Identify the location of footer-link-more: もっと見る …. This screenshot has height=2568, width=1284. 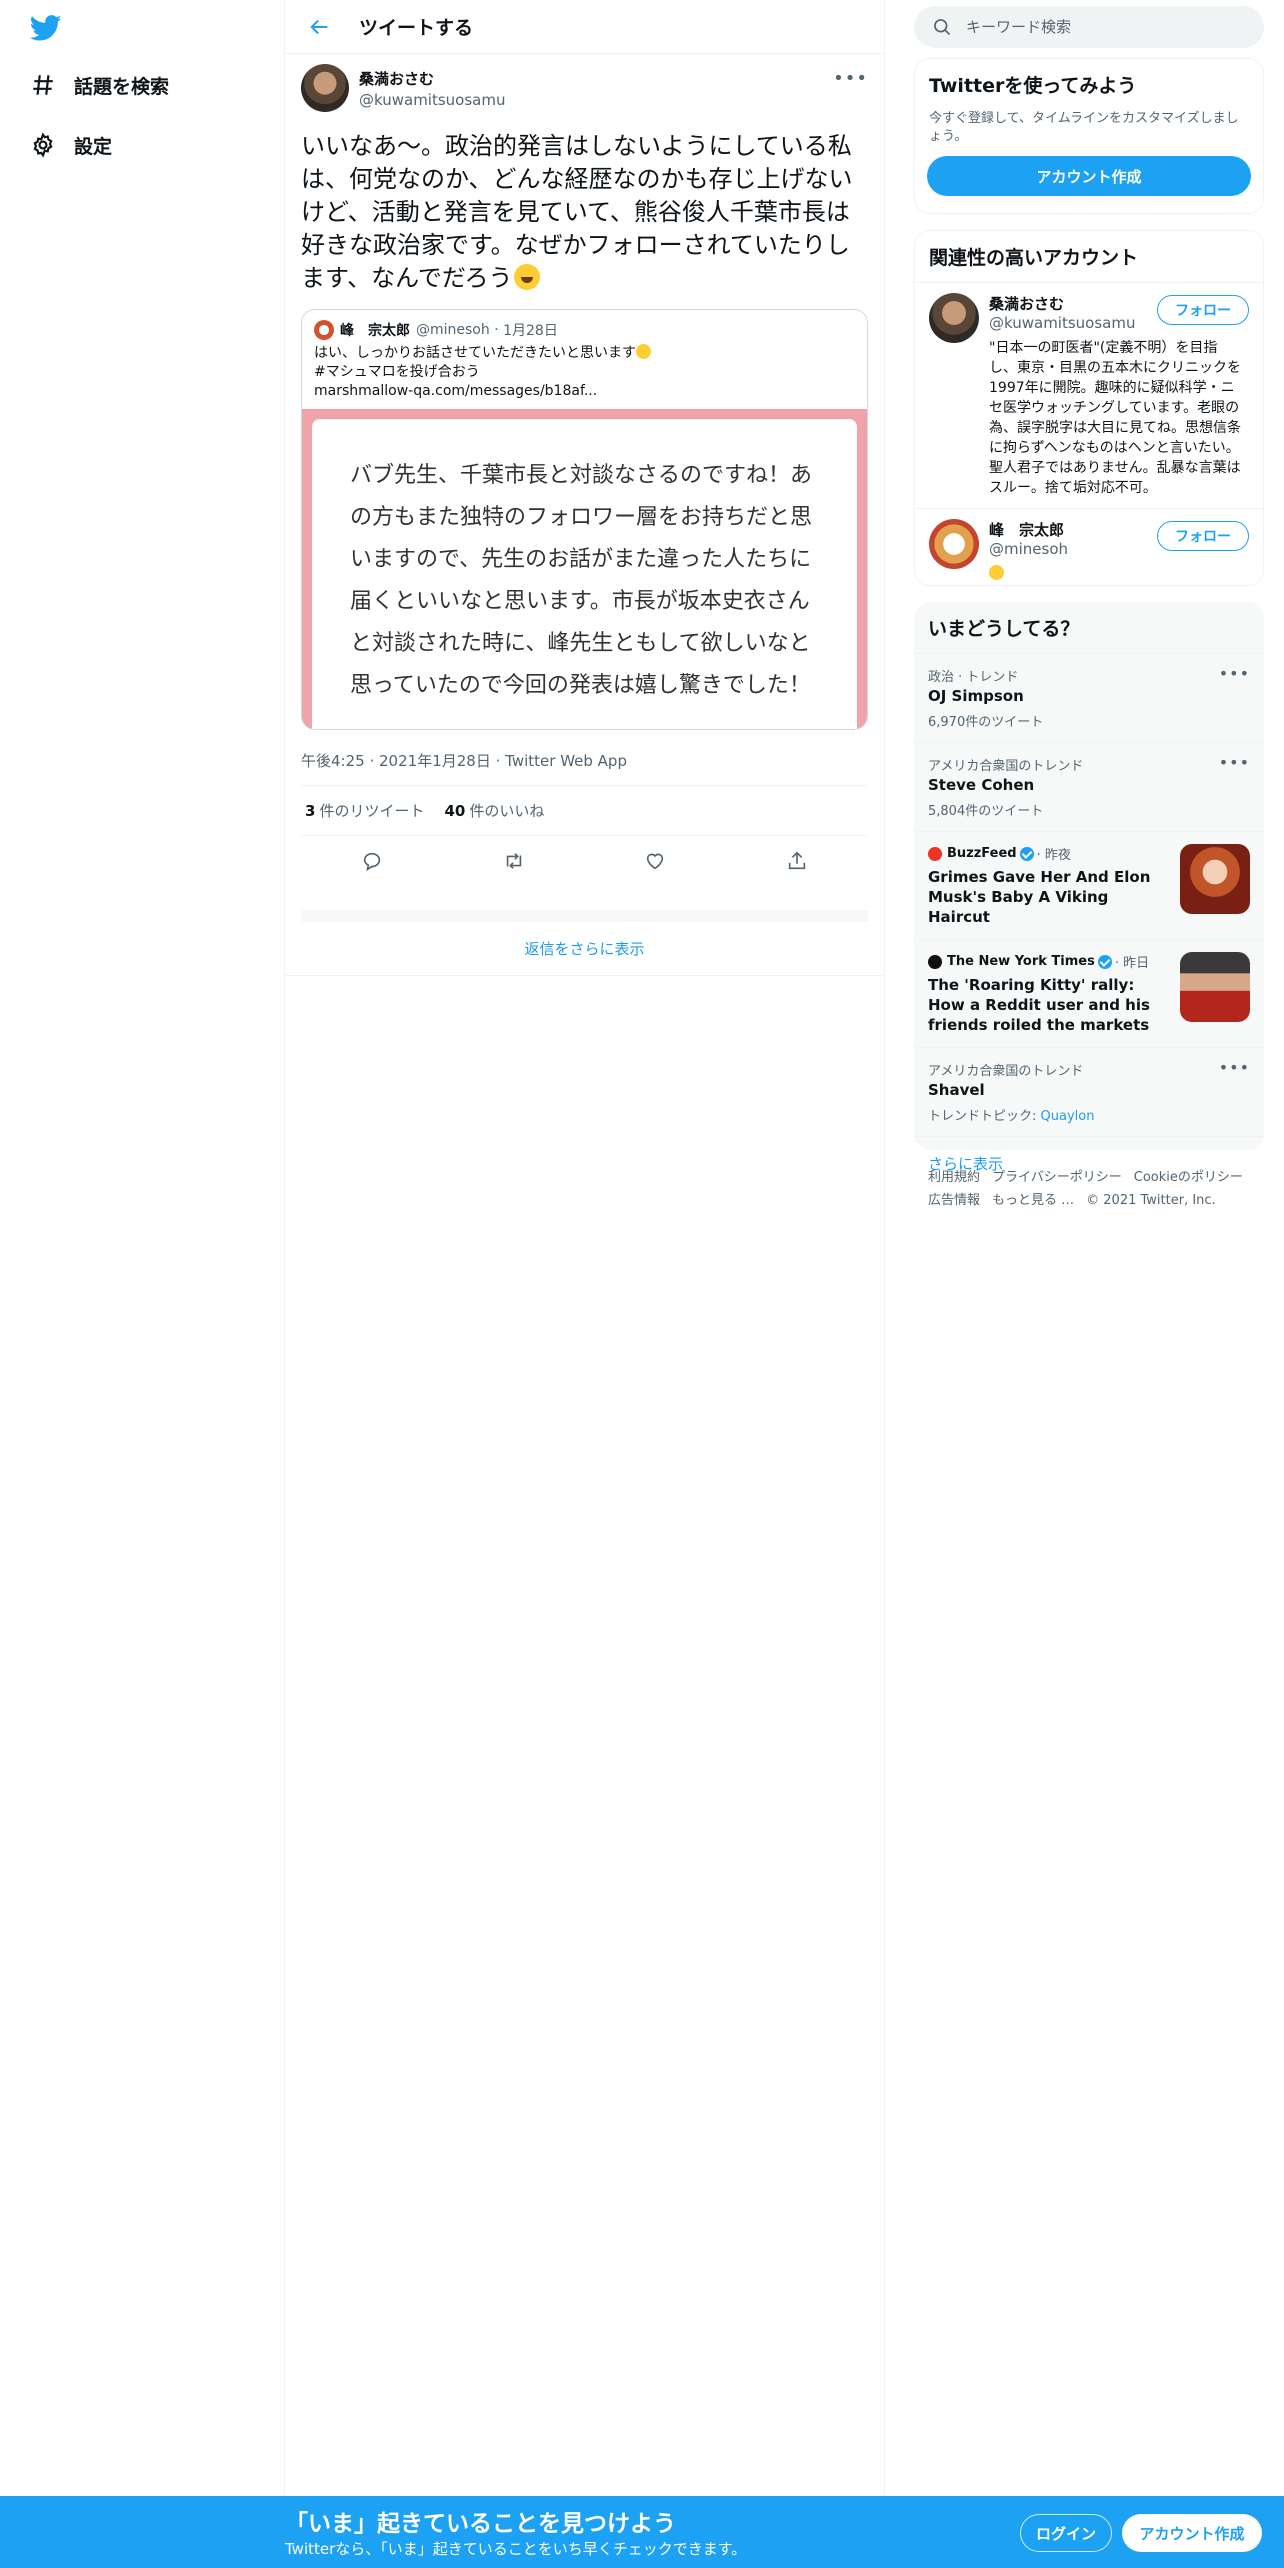
(1033, 1200).